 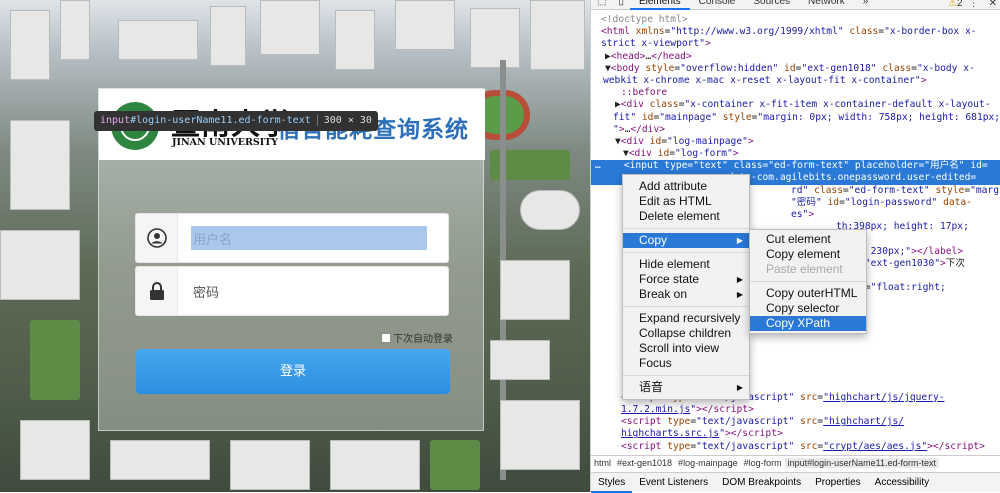 I want to click on university-name-en: JINAN UNIVERSITY, so click(x=225, y=142).